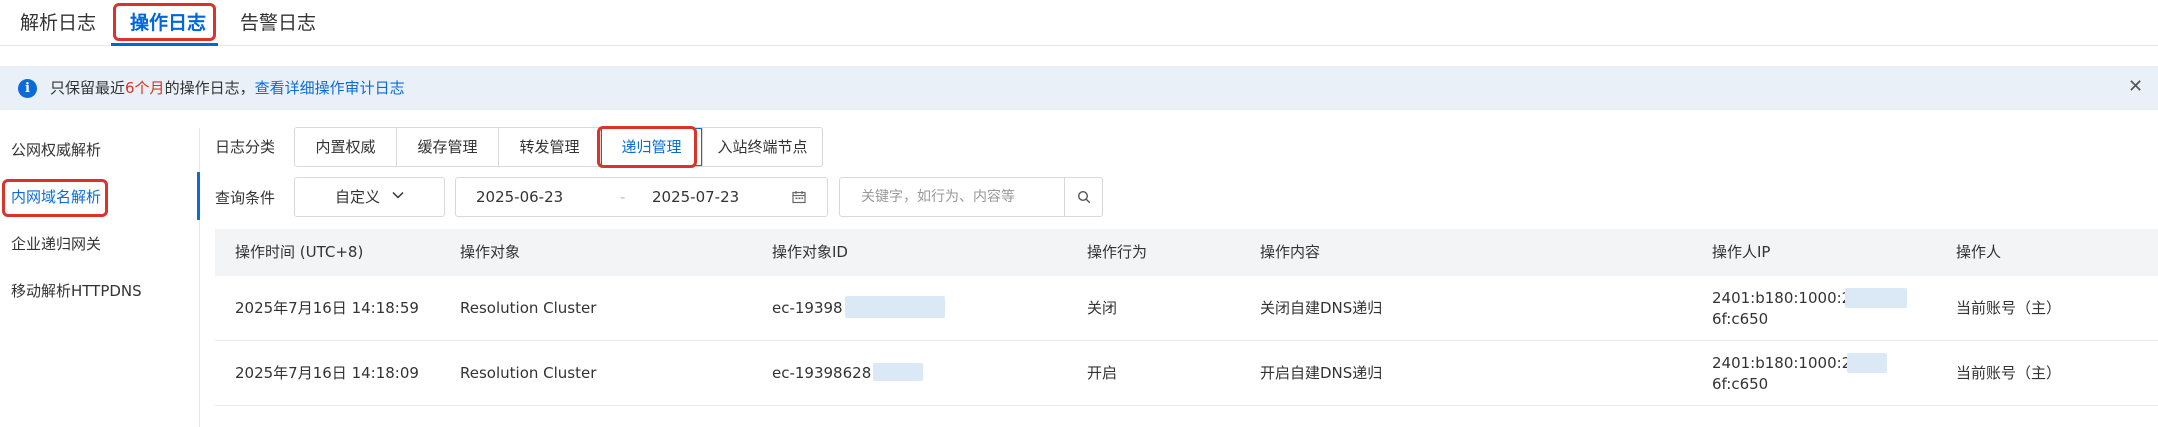 This screenshot has width=2158, height=427. I want to click on column-header: 操作内容, so click(1290, 252).